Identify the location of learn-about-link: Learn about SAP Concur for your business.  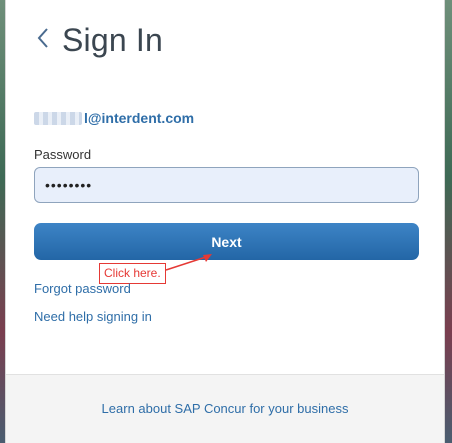
(225, 408).